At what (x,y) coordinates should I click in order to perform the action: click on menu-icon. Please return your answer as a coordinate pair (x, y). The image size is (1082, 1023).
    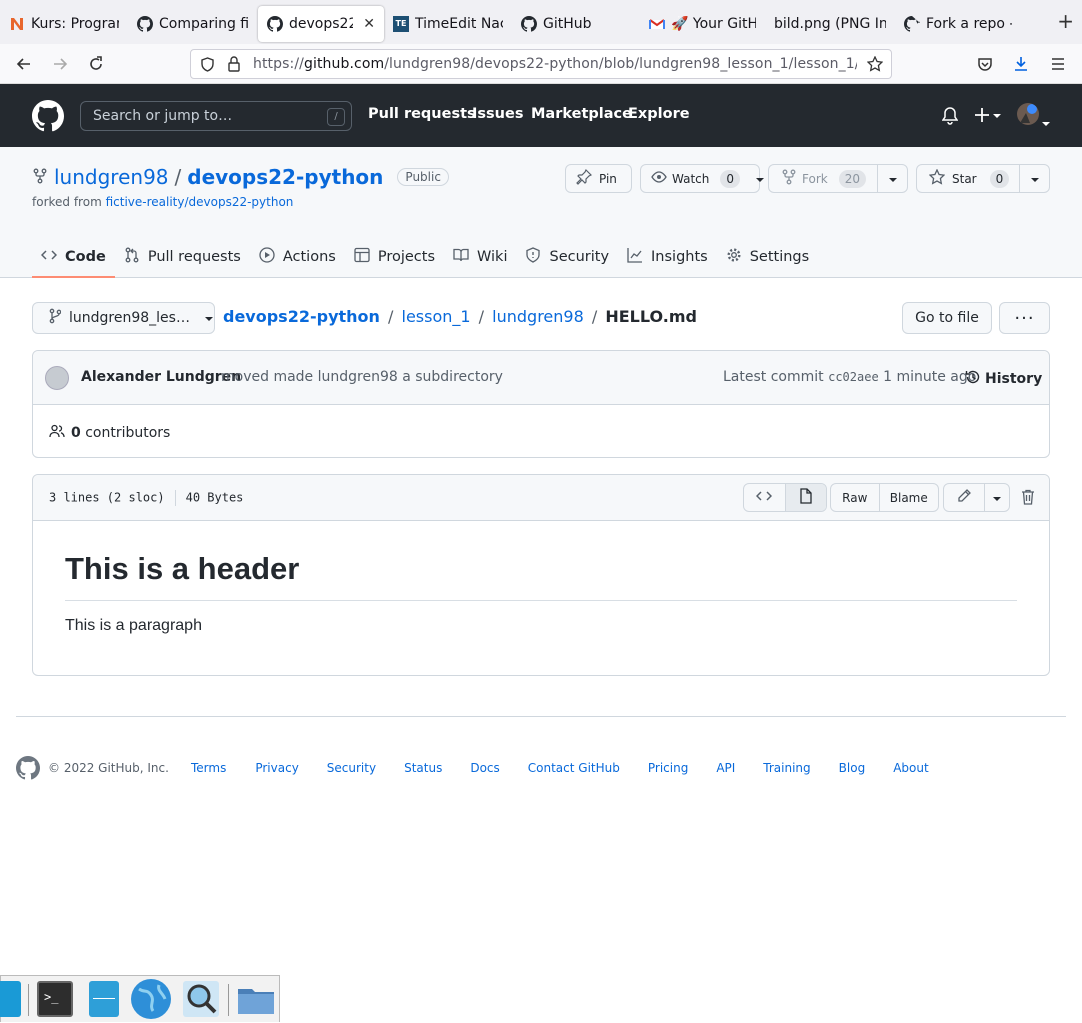
    Looking at the image, I should click on (1058, 64).